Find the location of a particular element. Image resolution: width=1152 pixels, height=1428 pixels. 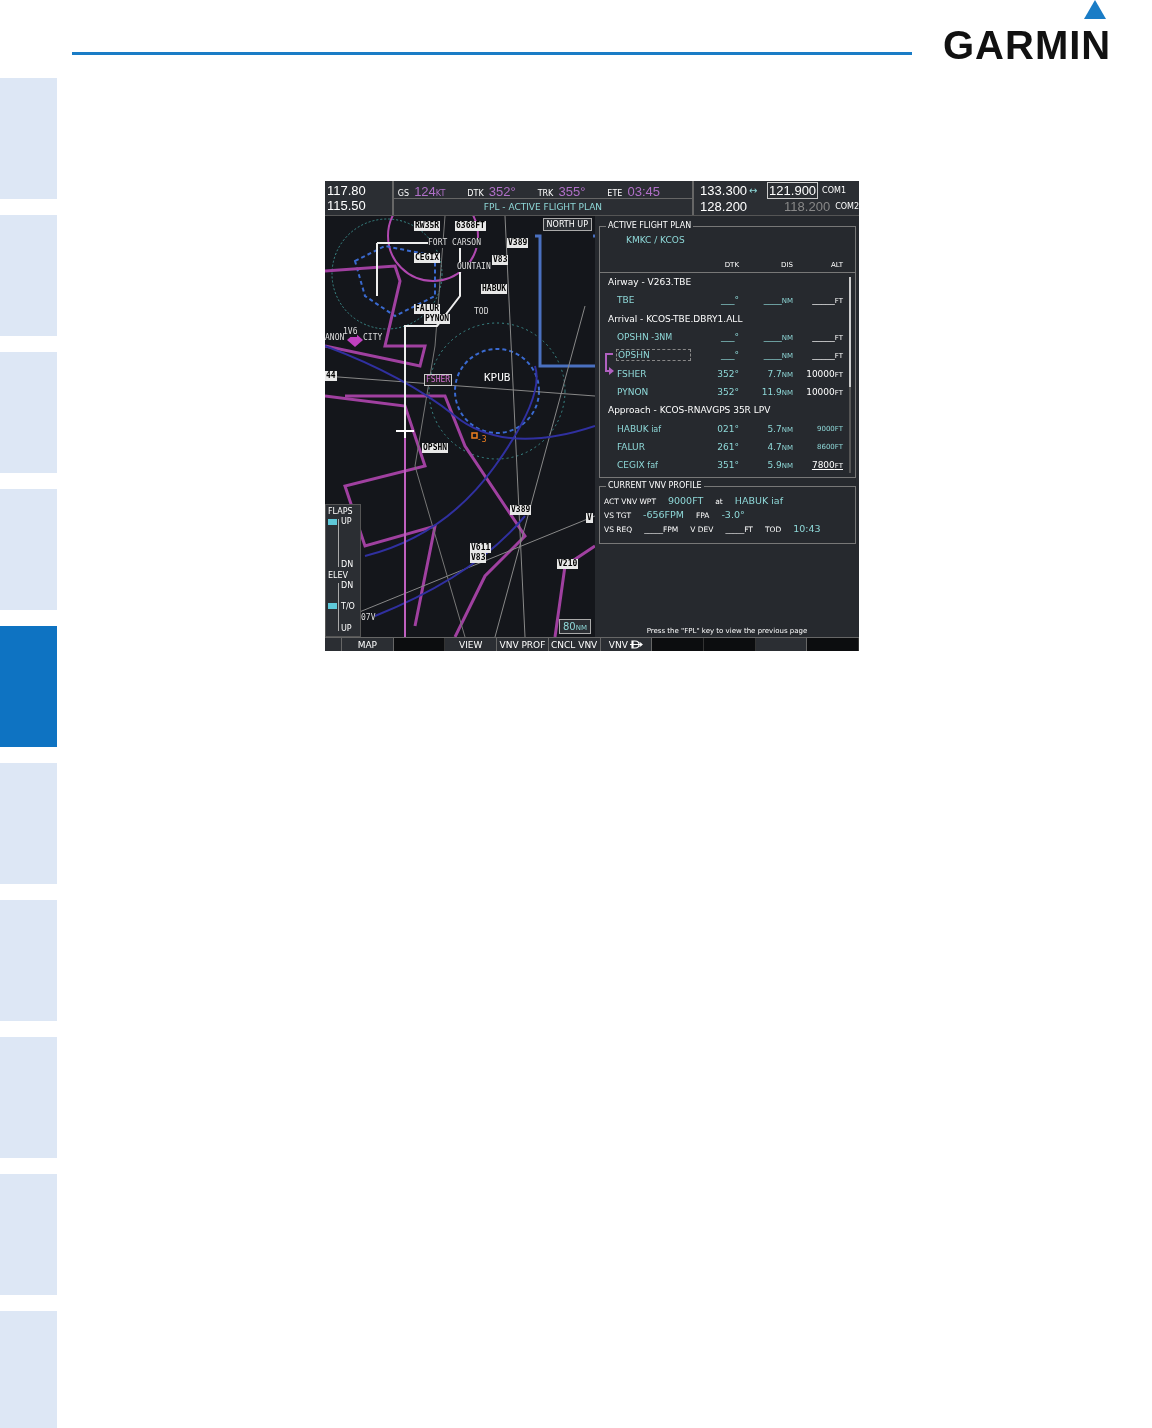

data-field: GS 124KT is located at coordinates (421, 190).